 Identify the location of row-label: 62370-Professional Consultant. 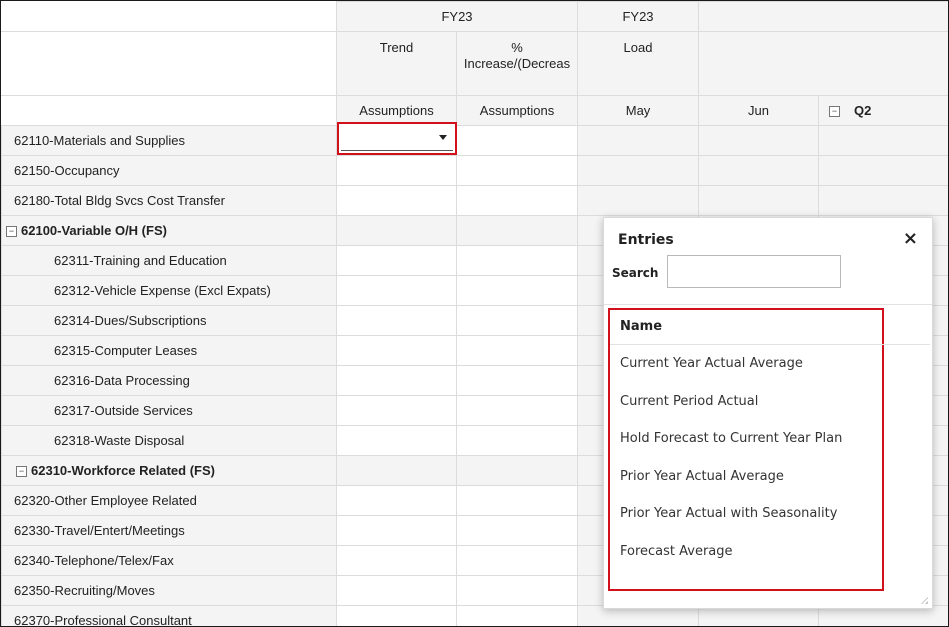
(169, 615).